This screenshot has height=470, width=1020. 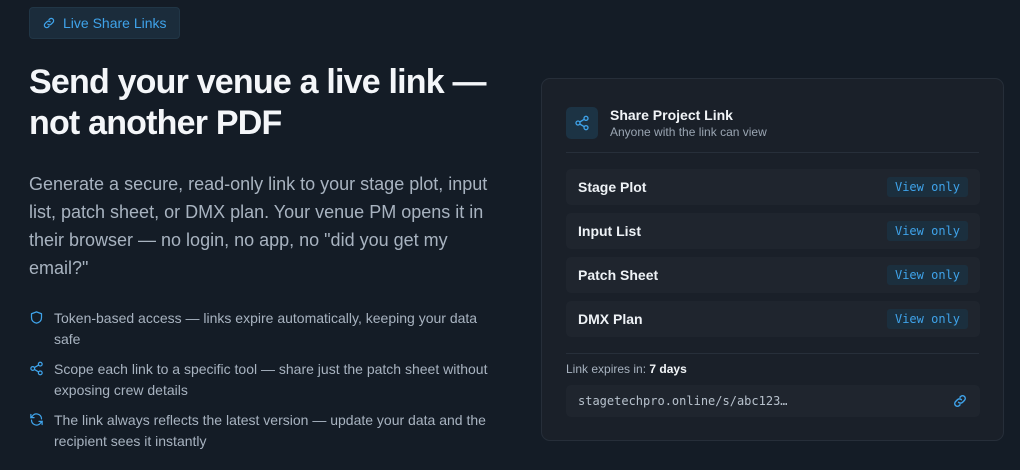 I want to click on link-expiry: Link expires in: 7 days, so click(x=626, y=369).